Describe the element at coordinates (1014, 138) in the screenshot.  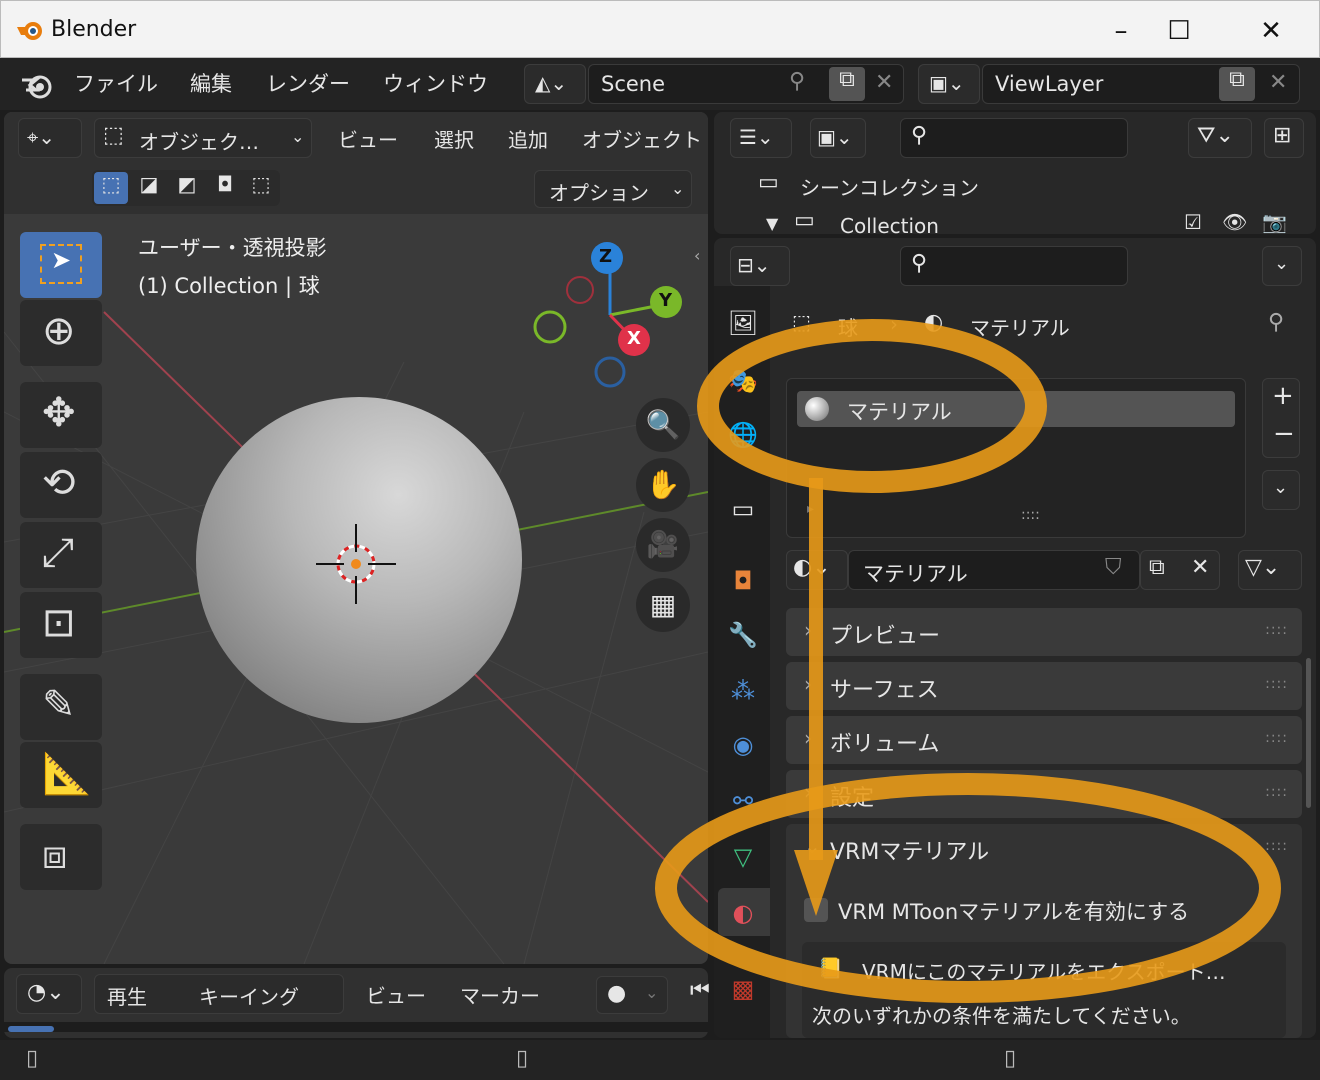
I see `outliner-search-input: ⚲` at that location.